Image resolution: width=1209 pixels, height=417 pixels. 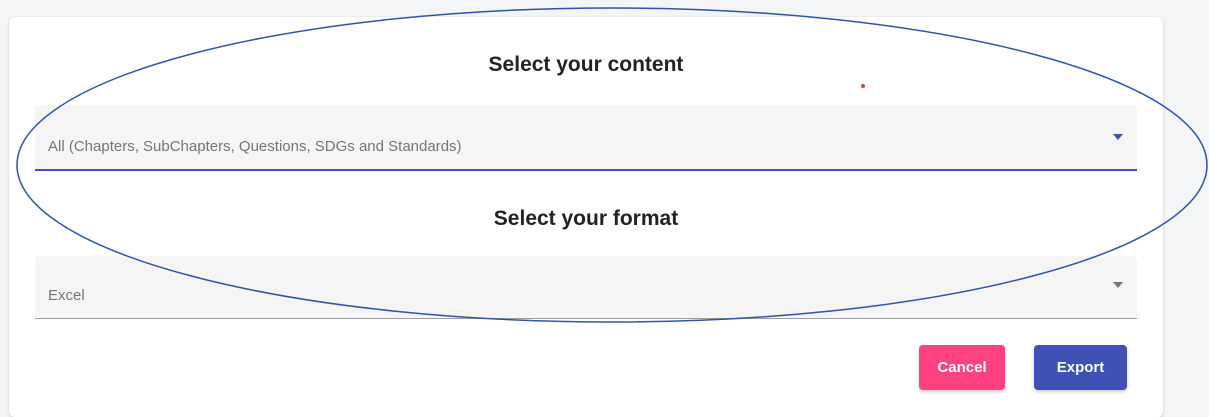 I want to click on content-heading: Select your content, so click(x=586, y=64).